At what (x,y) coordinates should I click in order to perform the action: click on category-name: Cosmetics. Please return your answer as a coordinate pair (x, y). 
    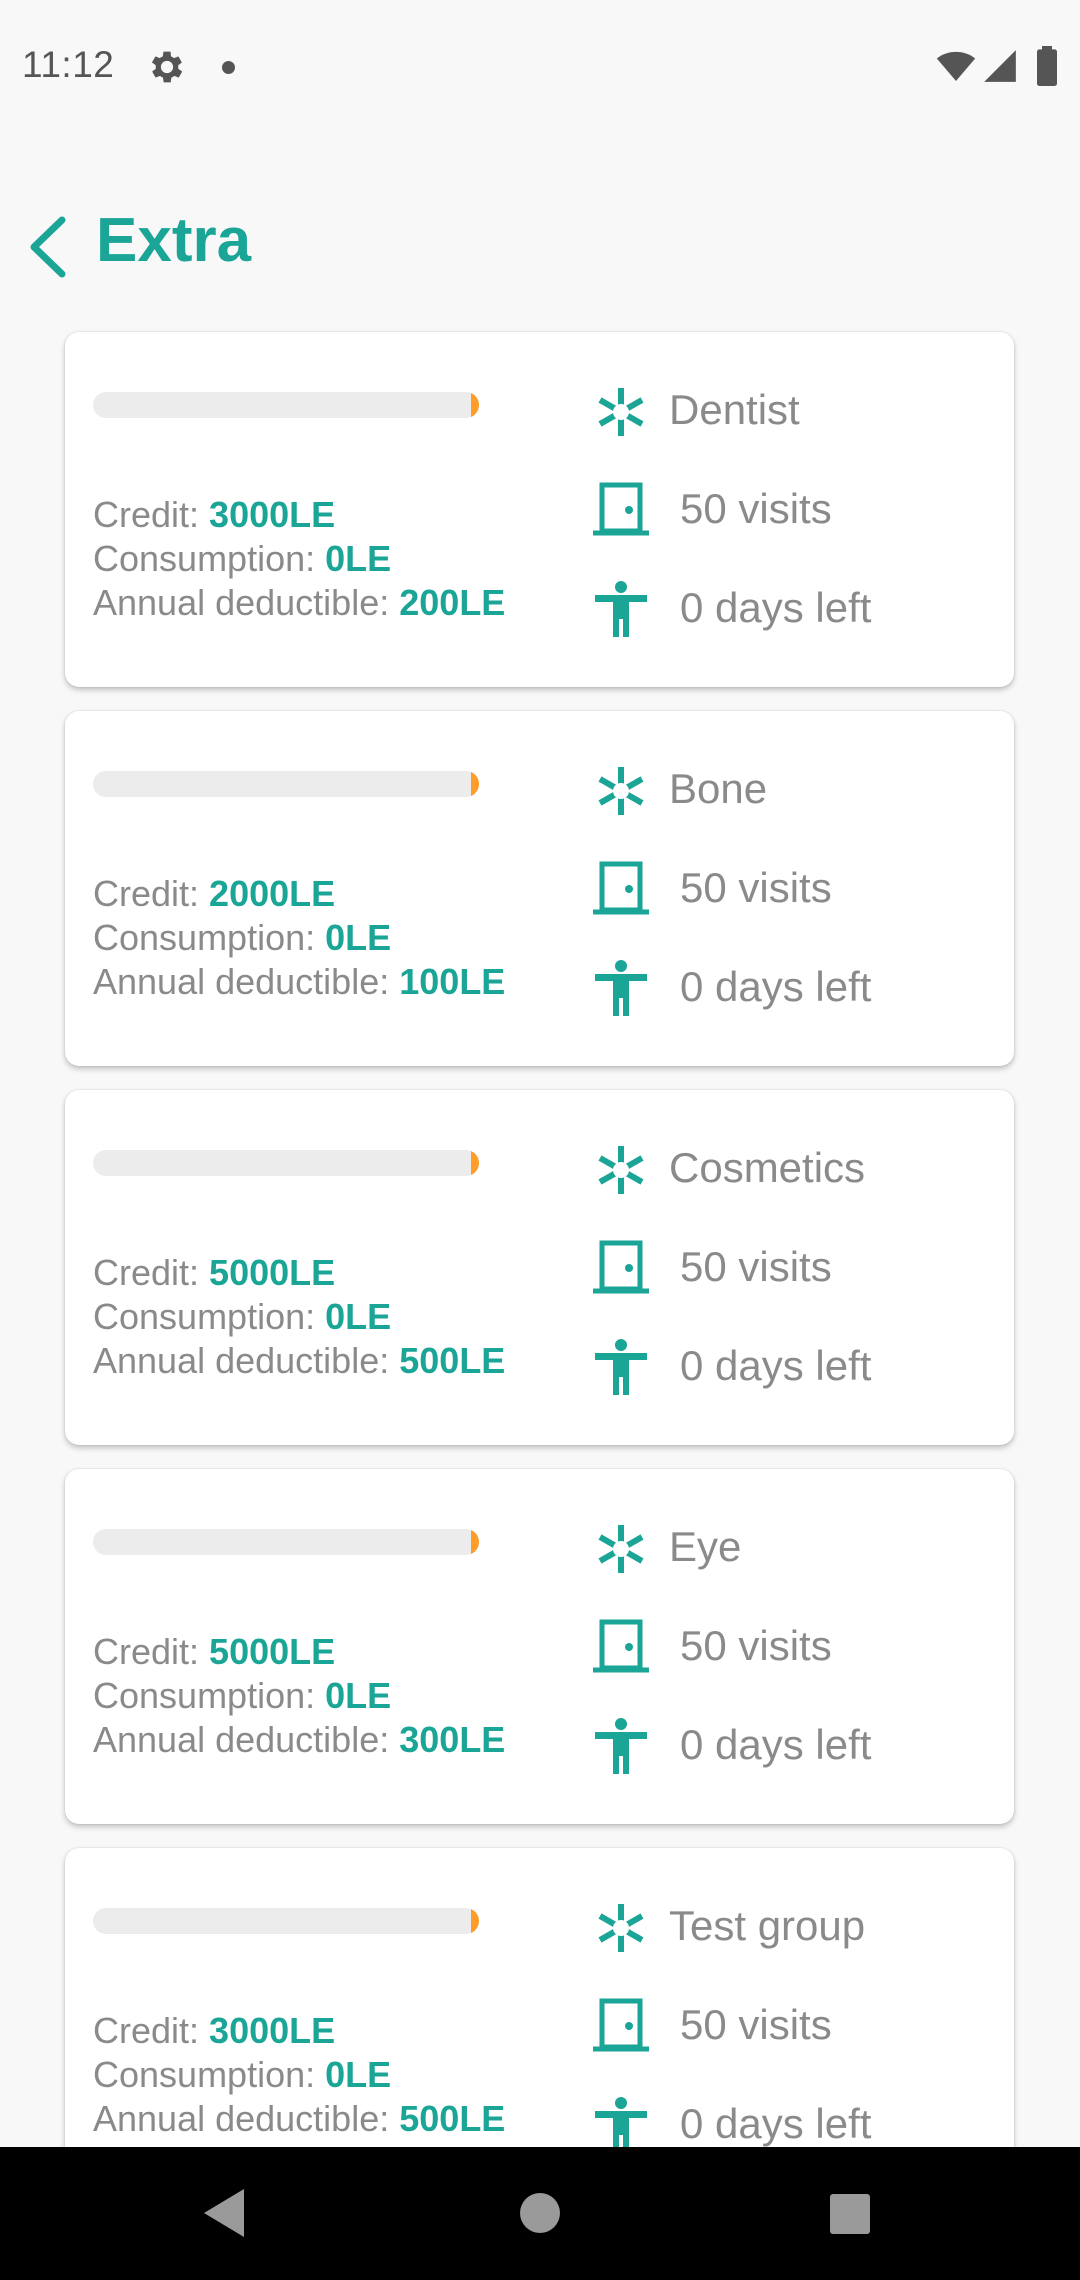
    Looking at the image, I should click on (767, 1167).